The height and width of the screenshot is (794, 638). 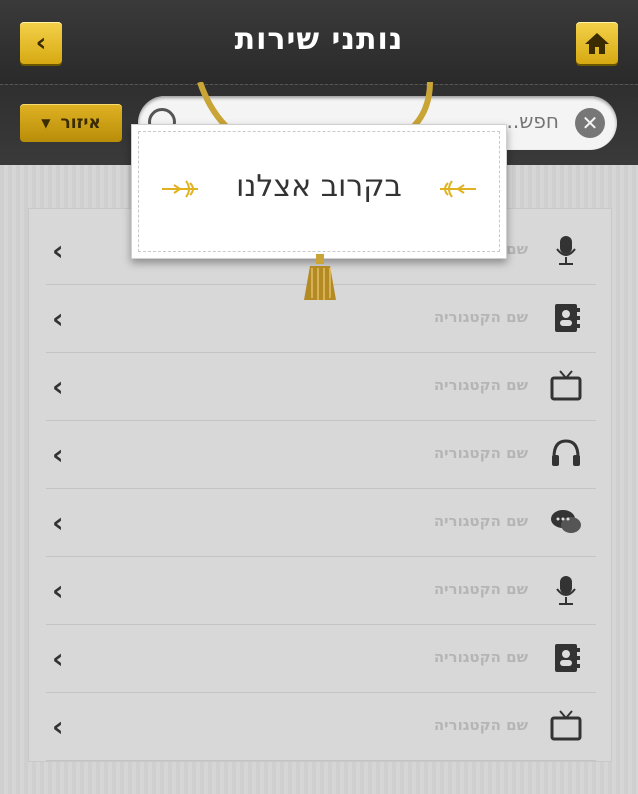 I want to click on coming-soon-sign: בקרוב אצלנו, so click(x=319, y=191).